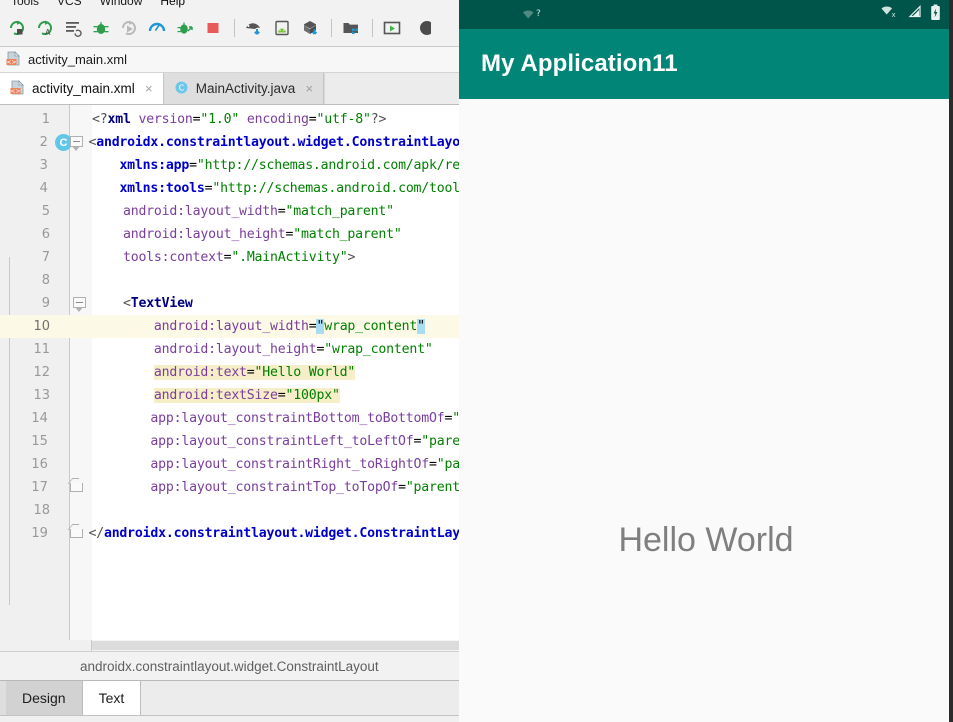  Describe the element at coordinates (41, 395) in the screenshot. I see `line-number: 13` at that location.